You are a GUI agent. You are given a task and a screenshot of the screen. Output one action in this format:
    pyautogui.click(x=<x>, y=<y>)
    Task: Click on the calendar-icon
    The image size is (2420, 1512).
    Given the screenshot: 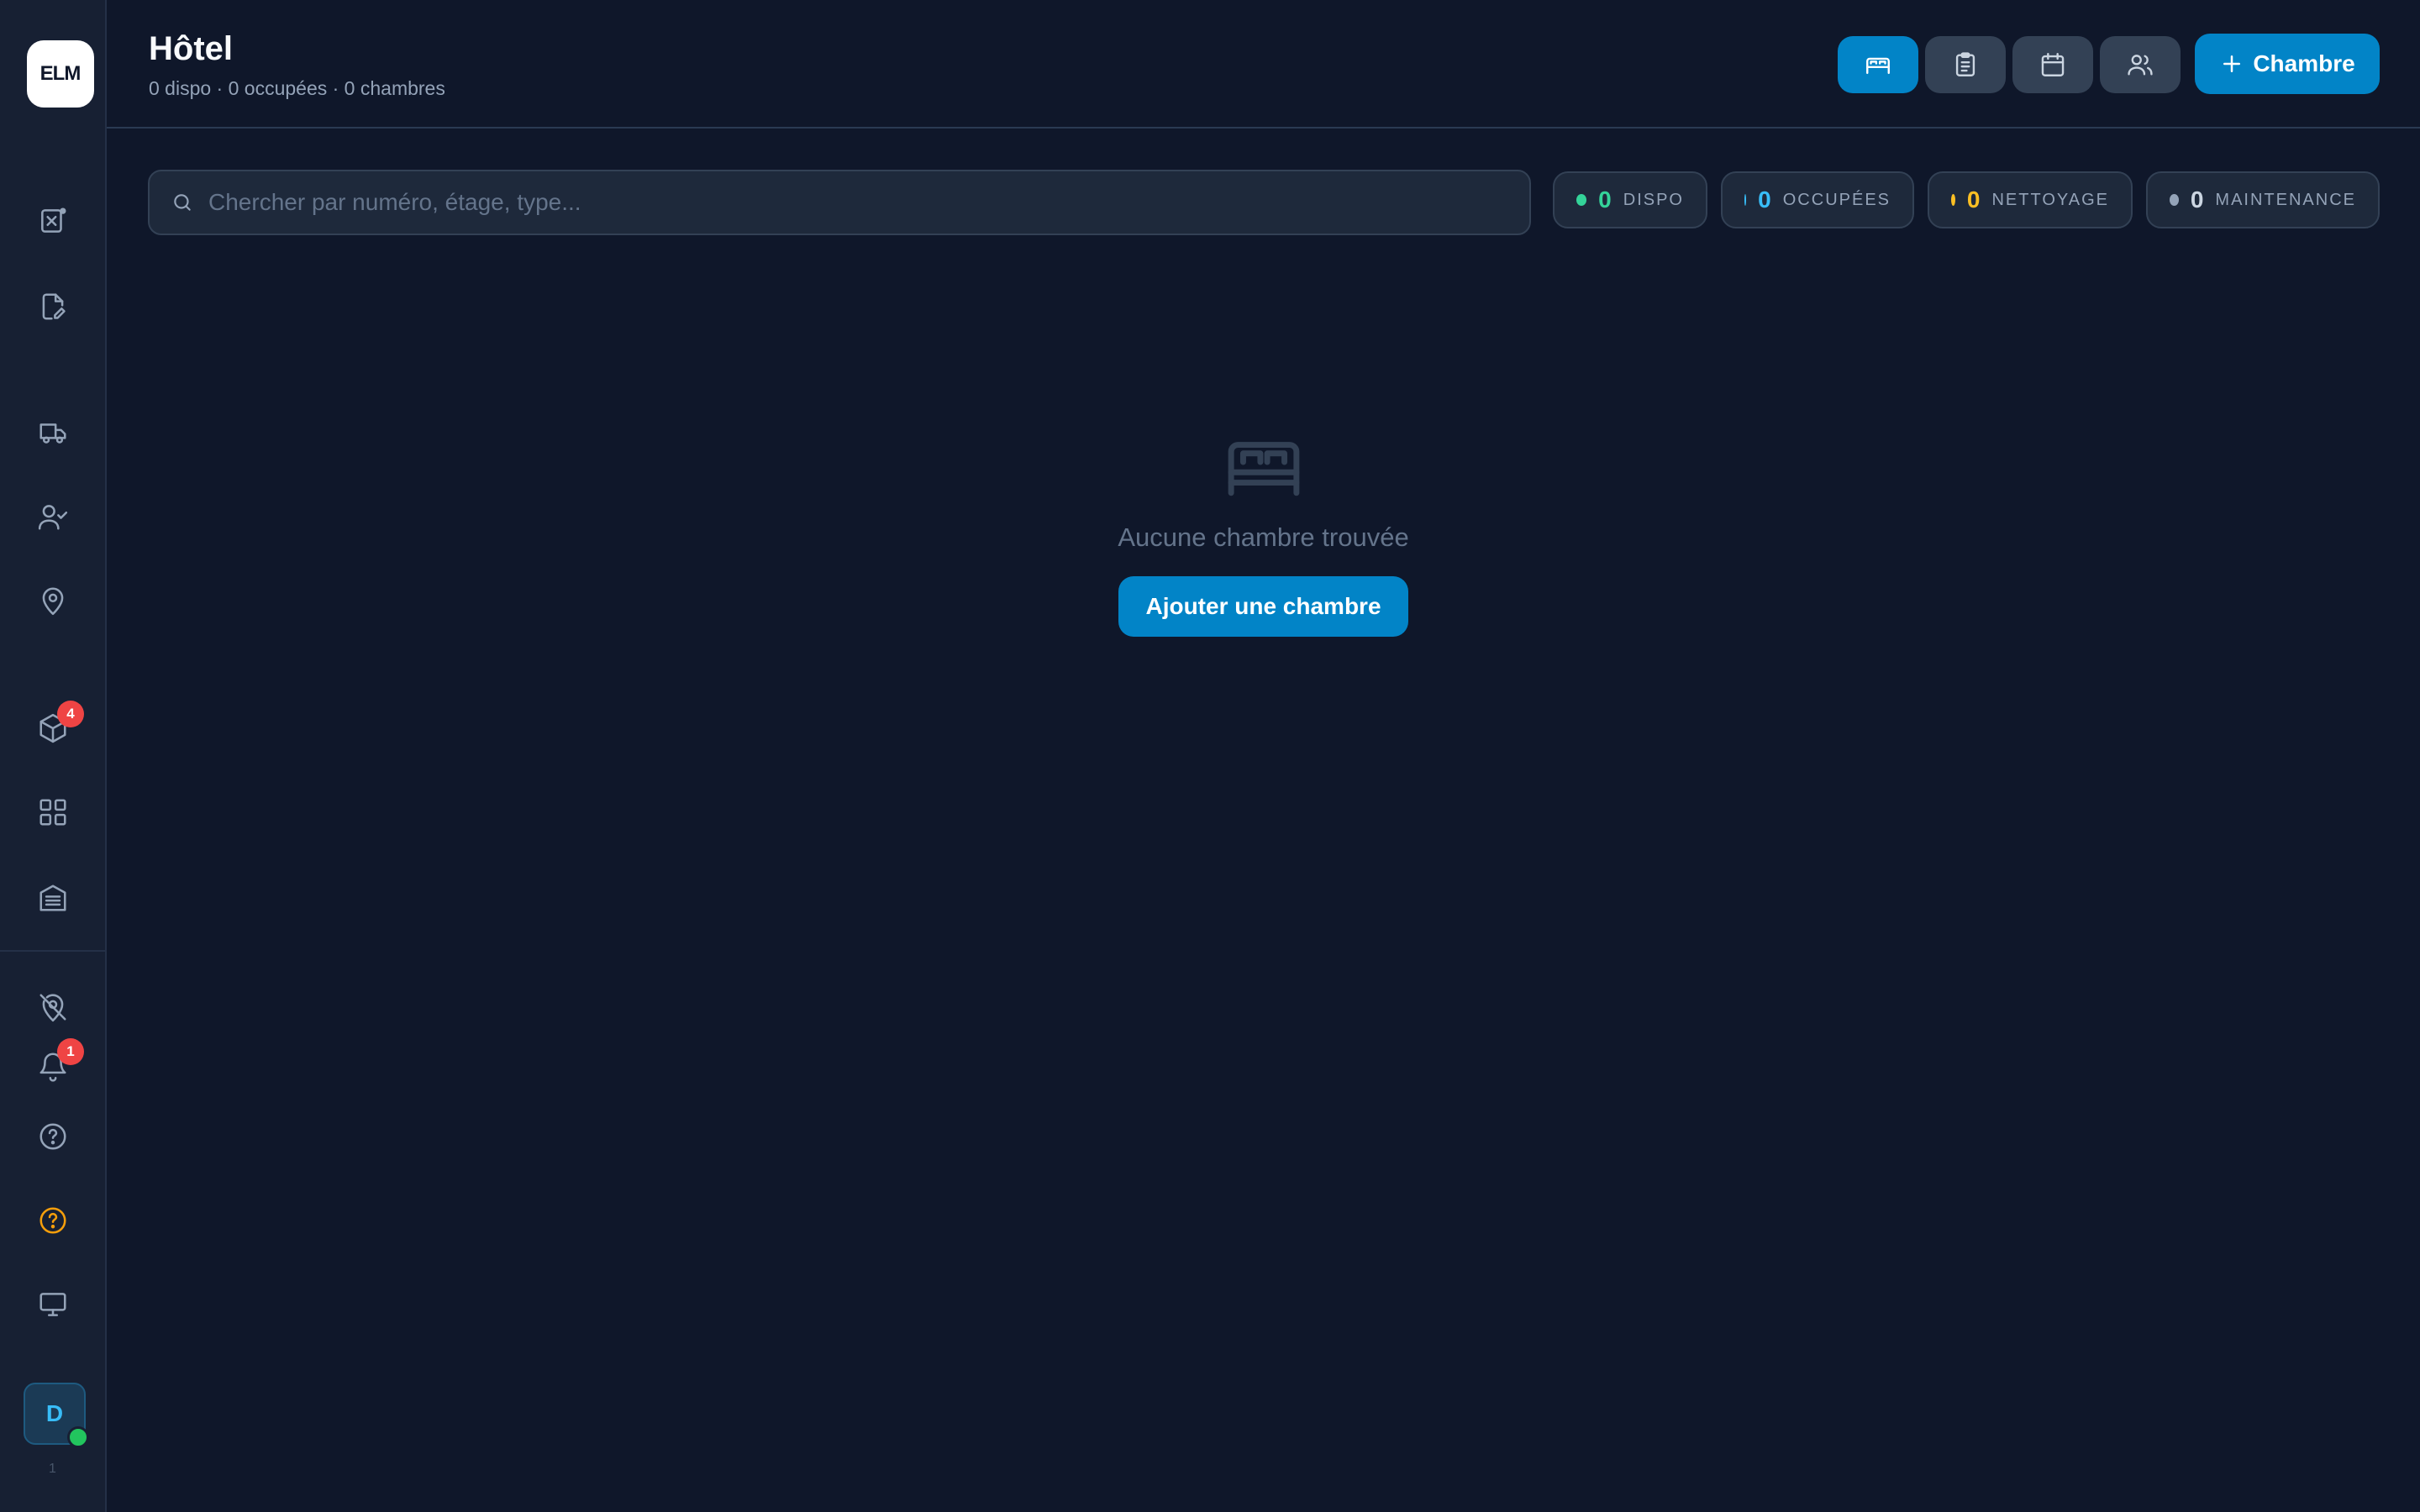 What is the action you would take?
    pyautogui.click(x=2053, y=64)
    